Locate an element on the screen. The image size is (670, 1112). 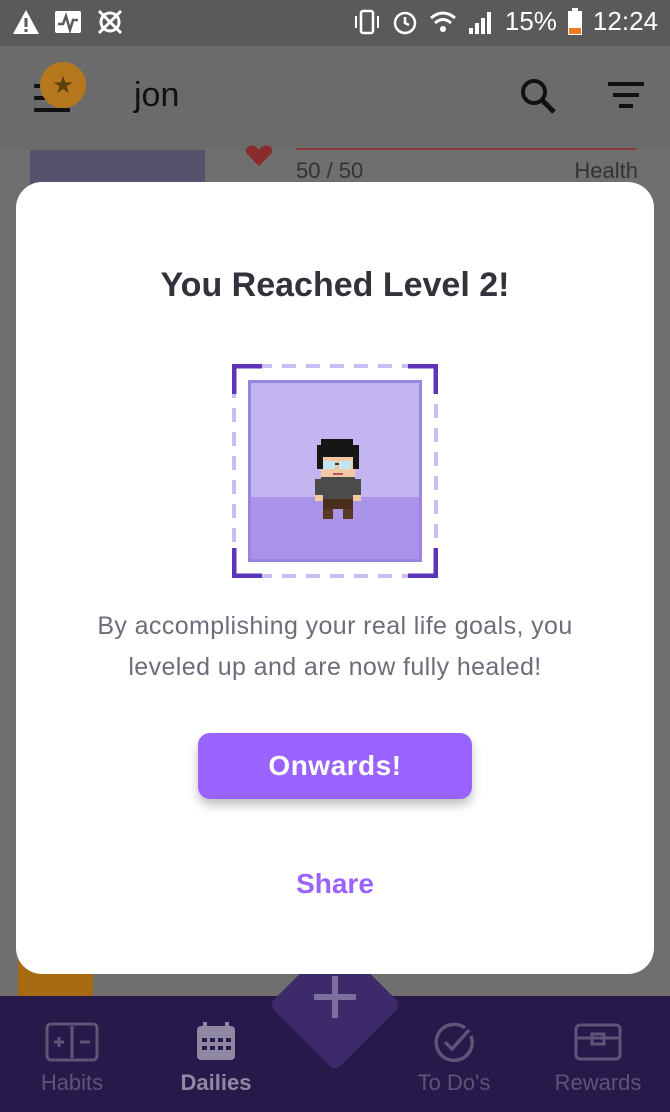
app-title: jon is located at coordinates (157, 95).